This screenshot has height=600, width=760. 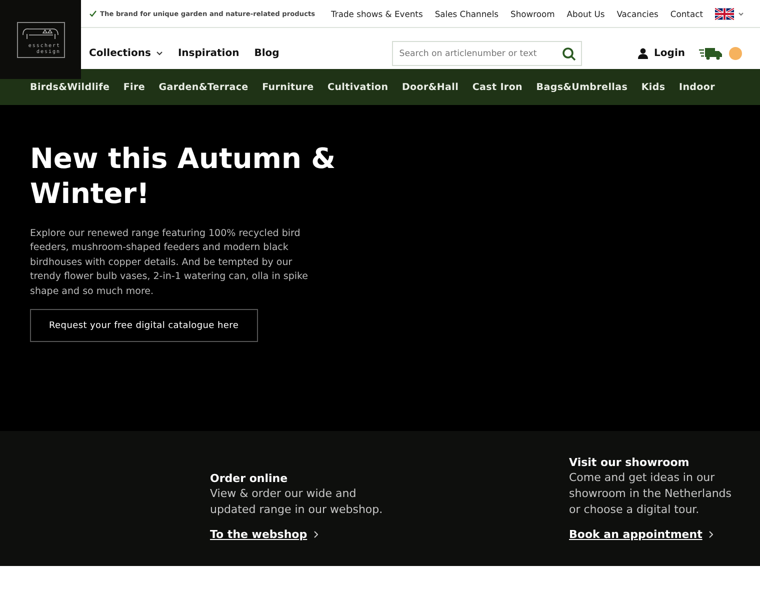 I want to click on category-link: Kids, so click(x=653, y=87).